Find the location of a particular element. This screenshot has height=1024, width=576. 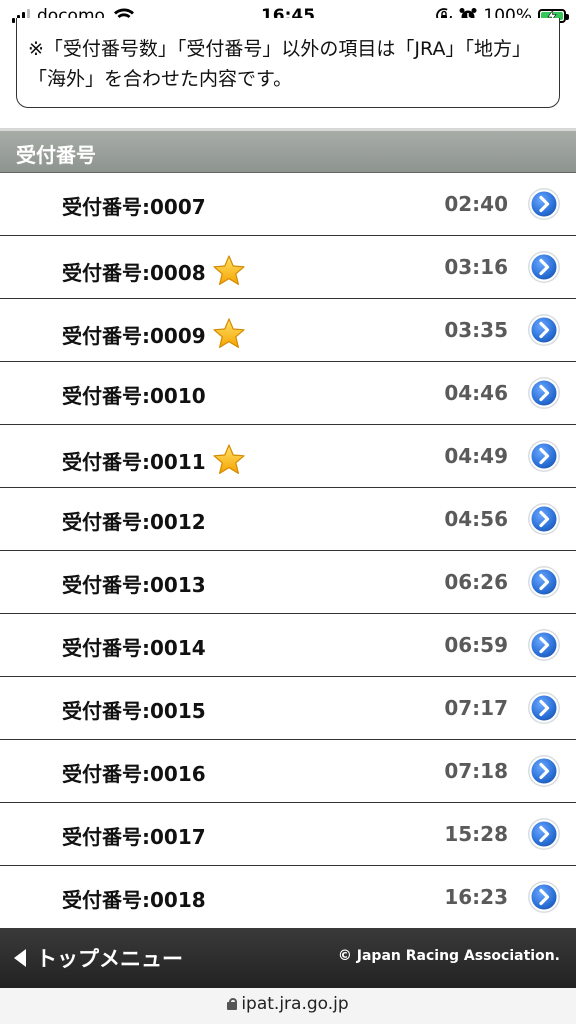

receipt-number: 受付番号:0012 is located at coordinates (134, 522).